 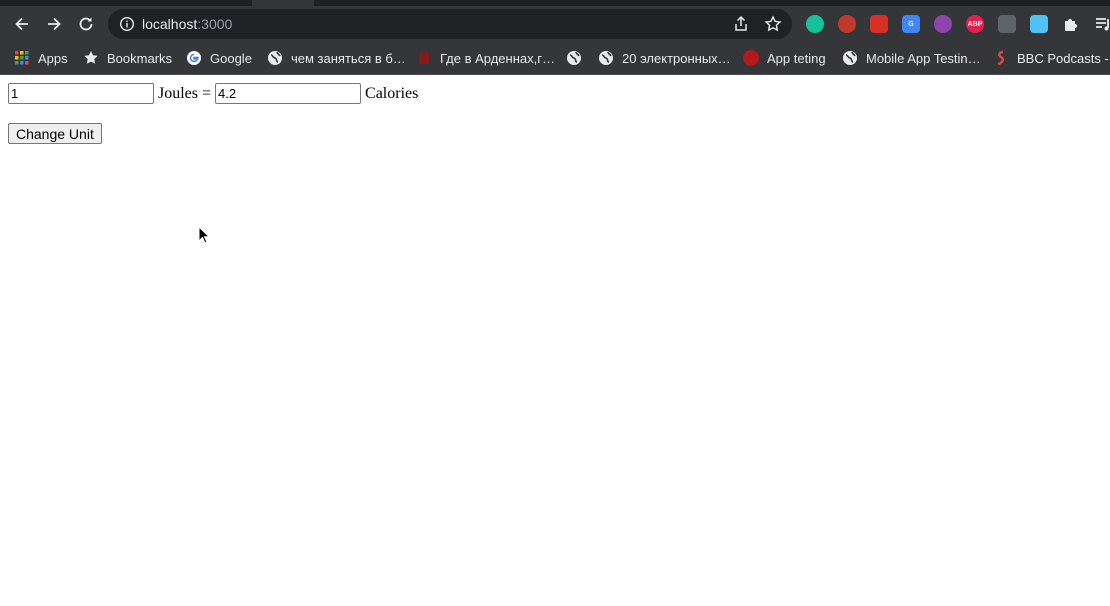 What do you see at coordinates (127, 24) in the screenshot?
I see `site-info-icon` at bounding box center [127, 24].